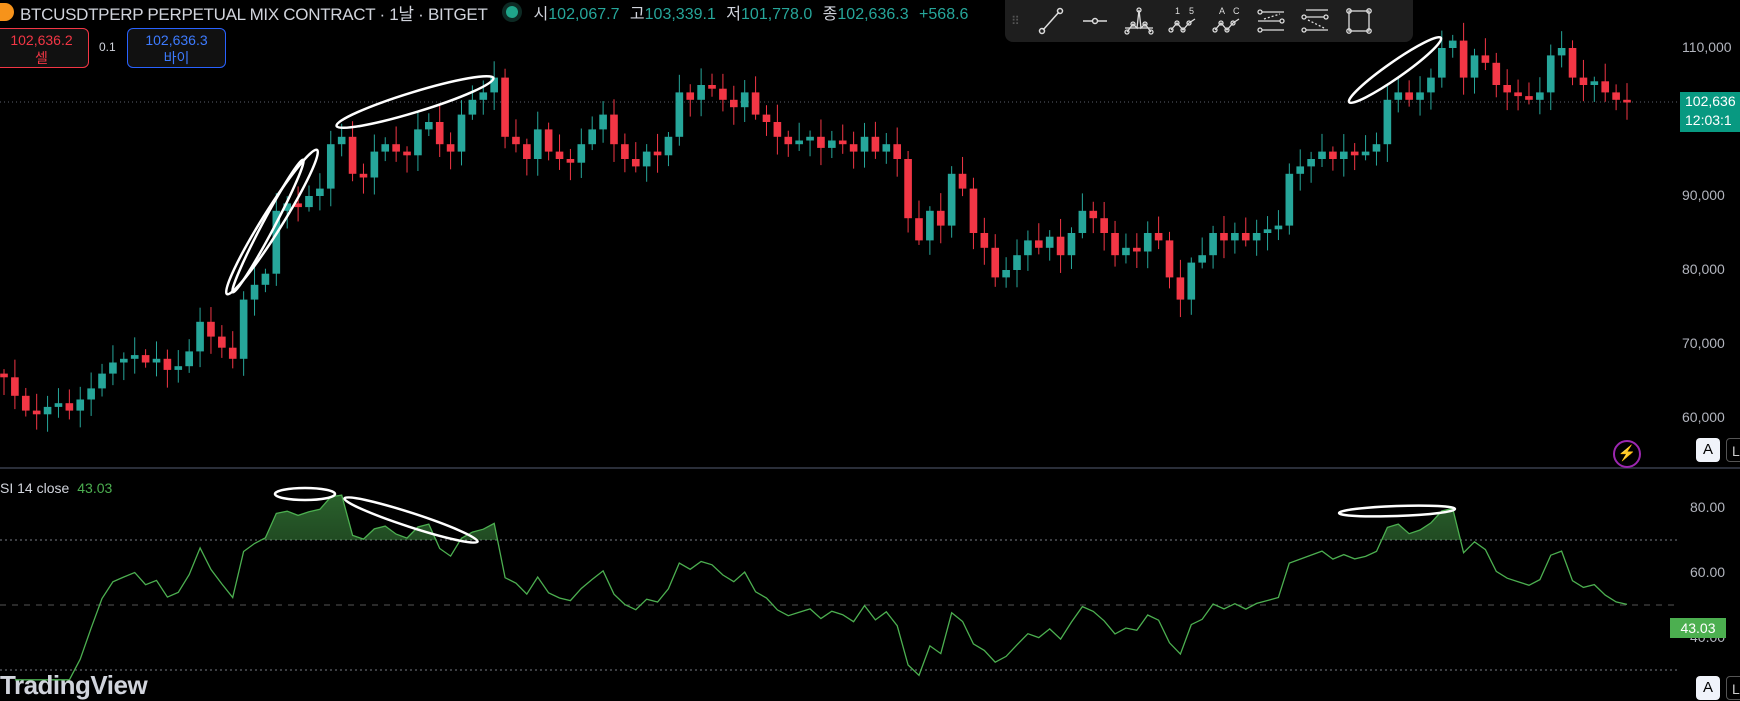 Image resolution: width=1740 pixels, height=701 pixels. What do you see at coordinates (95, 488) in the screenshot?
I see `rsi-legend-value: 43.03` at bounding box center [95, 488].